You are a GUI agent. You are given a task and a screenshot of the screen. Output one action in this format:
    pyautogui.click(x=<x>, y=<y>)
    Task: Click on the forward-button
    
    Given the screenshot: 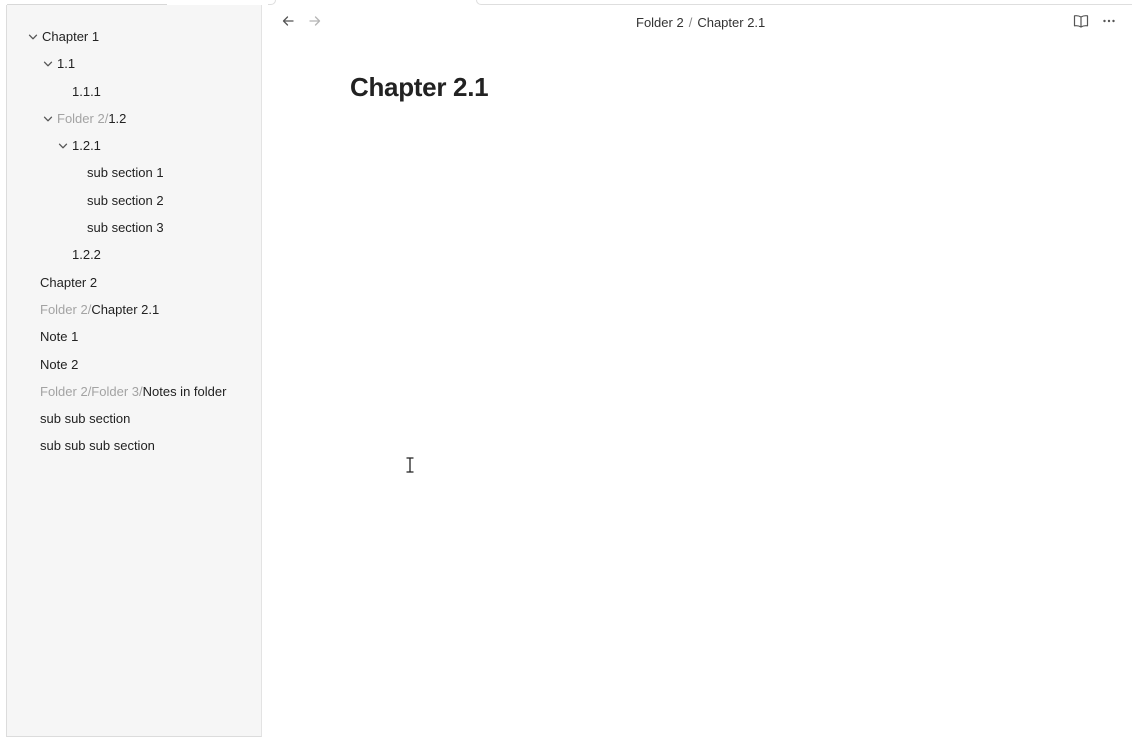 What is the action you would take?
    pyautogui.click(x=315, y=23)
    